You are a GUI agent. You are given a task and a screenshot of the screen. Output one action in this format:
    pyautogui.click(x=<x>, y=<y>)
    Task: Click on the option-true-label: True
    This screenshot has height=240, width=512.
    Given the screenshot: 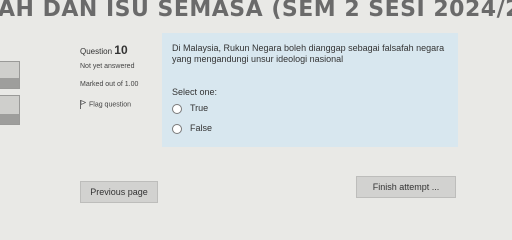 What is the action you would take?
    pyautogui.click(x=199, y=108)
    